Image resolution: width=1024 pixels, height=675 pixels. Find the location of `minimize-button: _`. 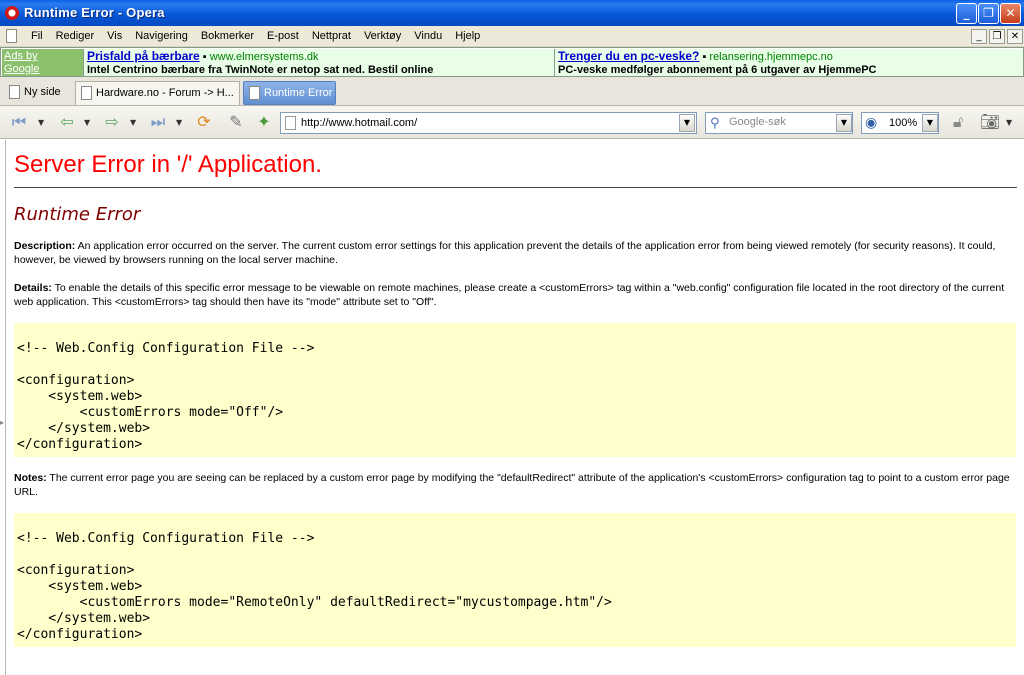

minimize-button: _ is located at coordinates (966, 13).